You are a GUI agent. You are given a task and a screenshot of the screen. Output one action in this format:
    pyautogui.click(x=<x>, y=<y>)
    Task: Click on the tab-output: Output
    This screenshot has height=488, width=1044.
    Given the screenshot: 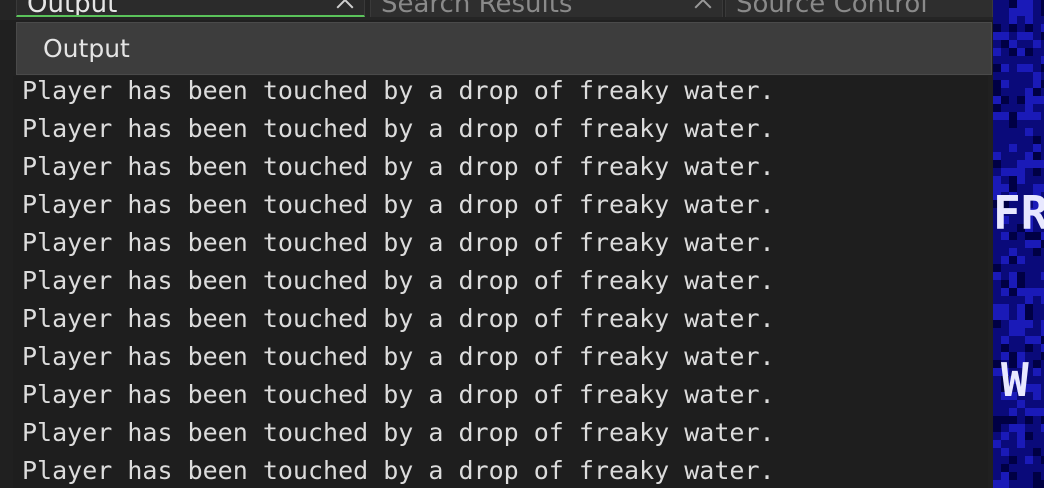 What is the action you would take?
    pyautogui.click(x=190, y=8)
    